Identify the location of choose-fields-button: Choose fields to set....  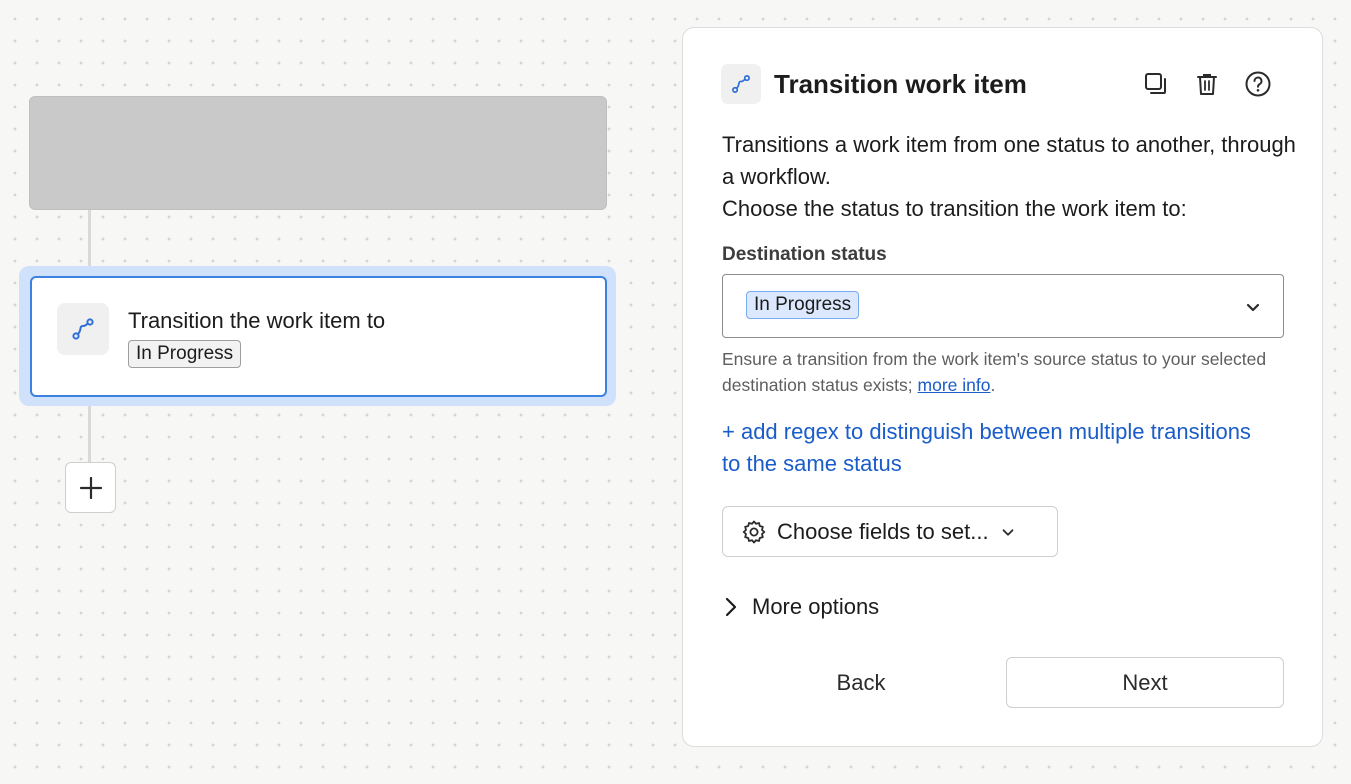
(890, 531).